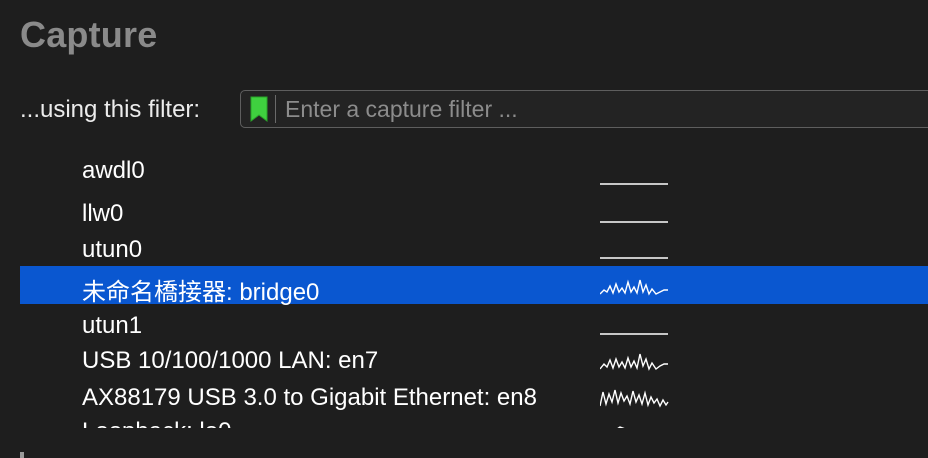 This screenshot has width=928, height=458. I want to click on interface-name: awdl0, so click(113, 172).